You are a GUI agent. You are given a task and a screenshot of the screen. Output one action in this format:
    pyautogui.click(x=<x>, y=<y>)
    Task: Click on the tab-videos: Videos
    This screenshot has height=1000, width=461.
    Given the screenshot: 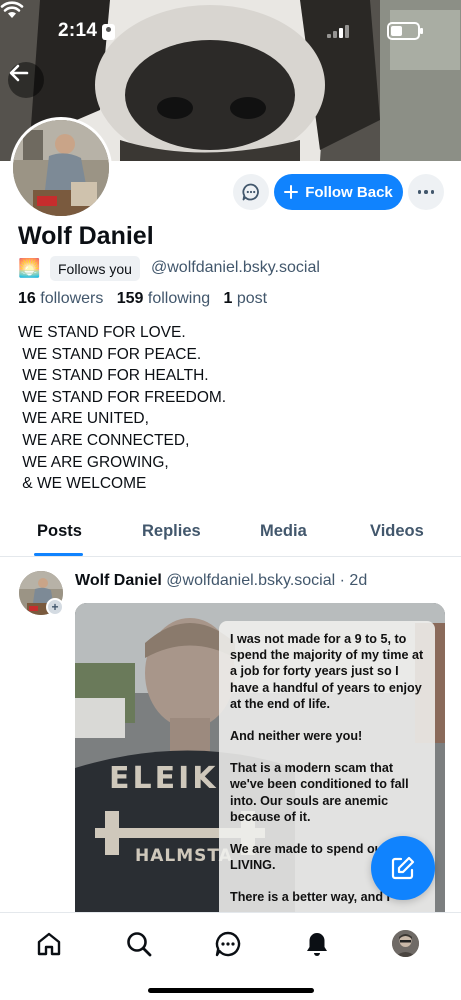 What is the action you would take?
    pyautogui.click(x=397, y=531)
    